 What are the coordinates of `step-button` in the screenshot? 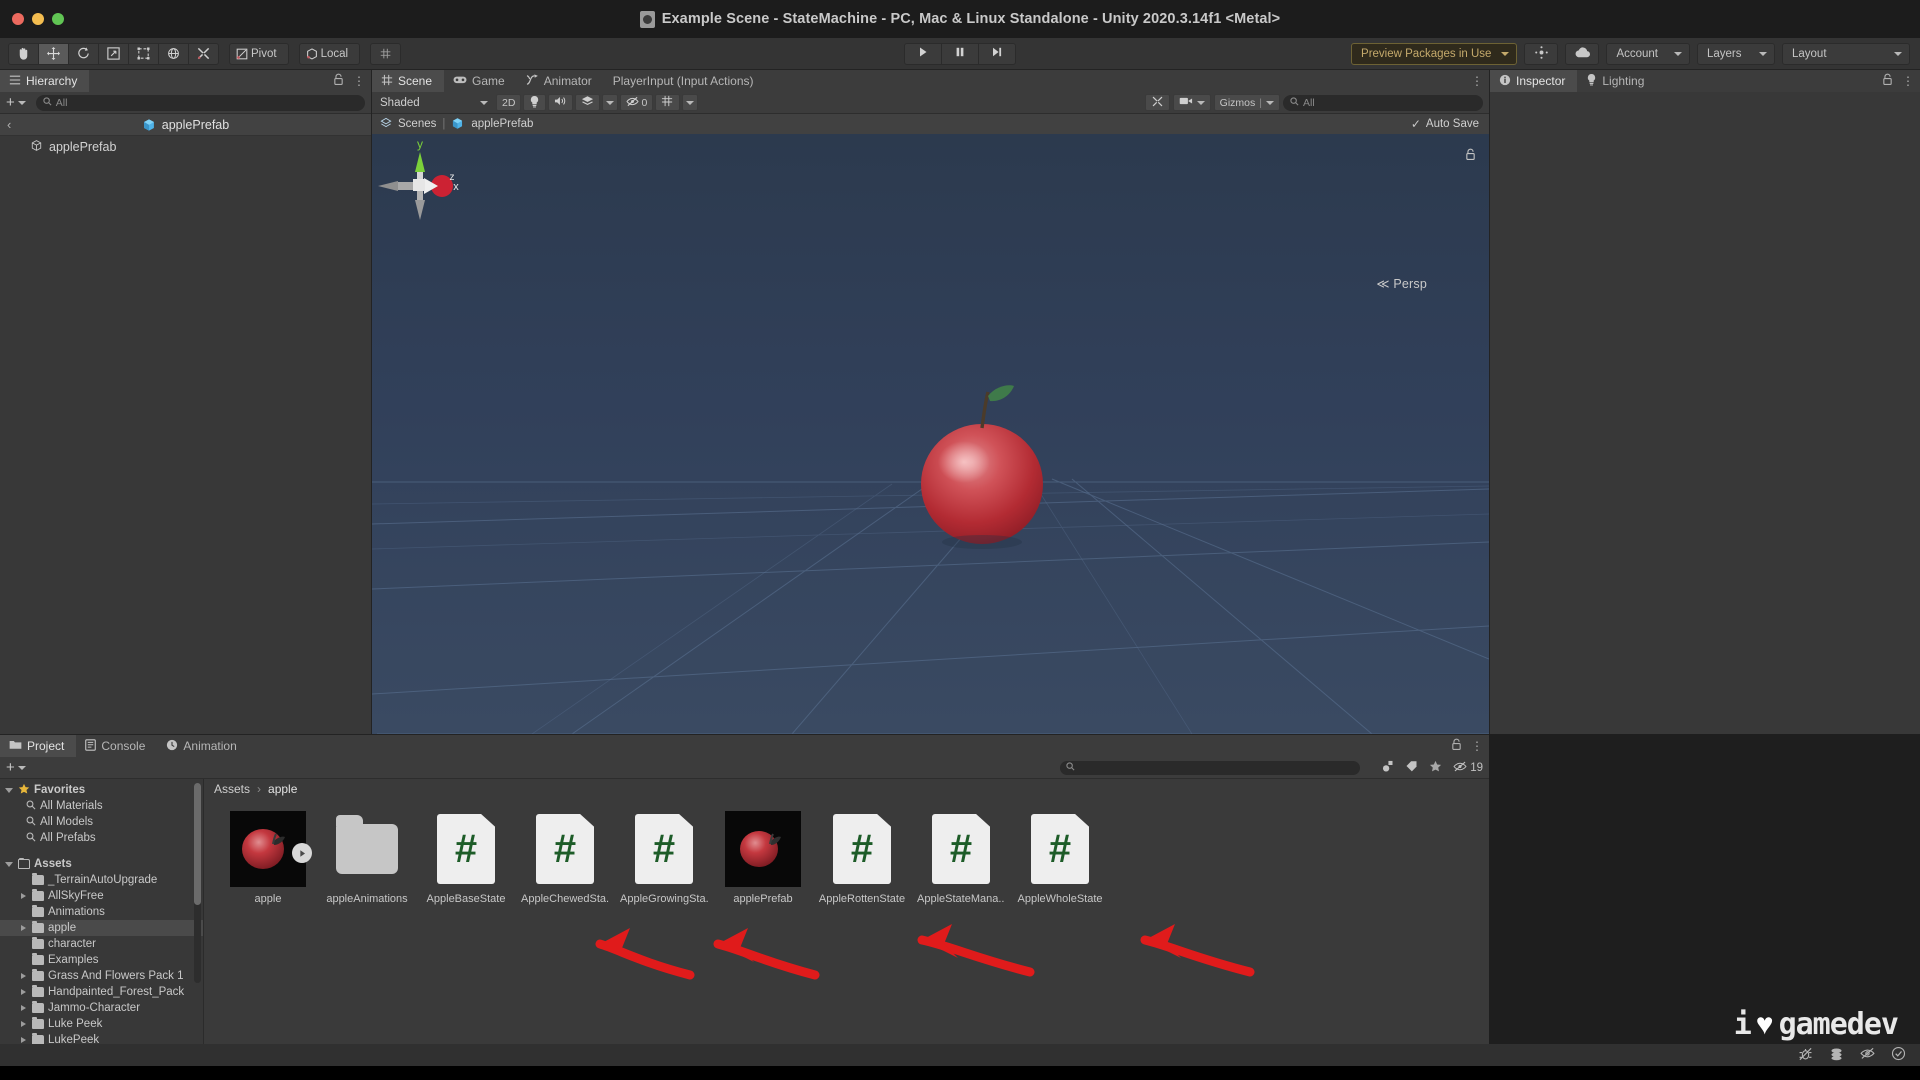 It's located at (997, 53).